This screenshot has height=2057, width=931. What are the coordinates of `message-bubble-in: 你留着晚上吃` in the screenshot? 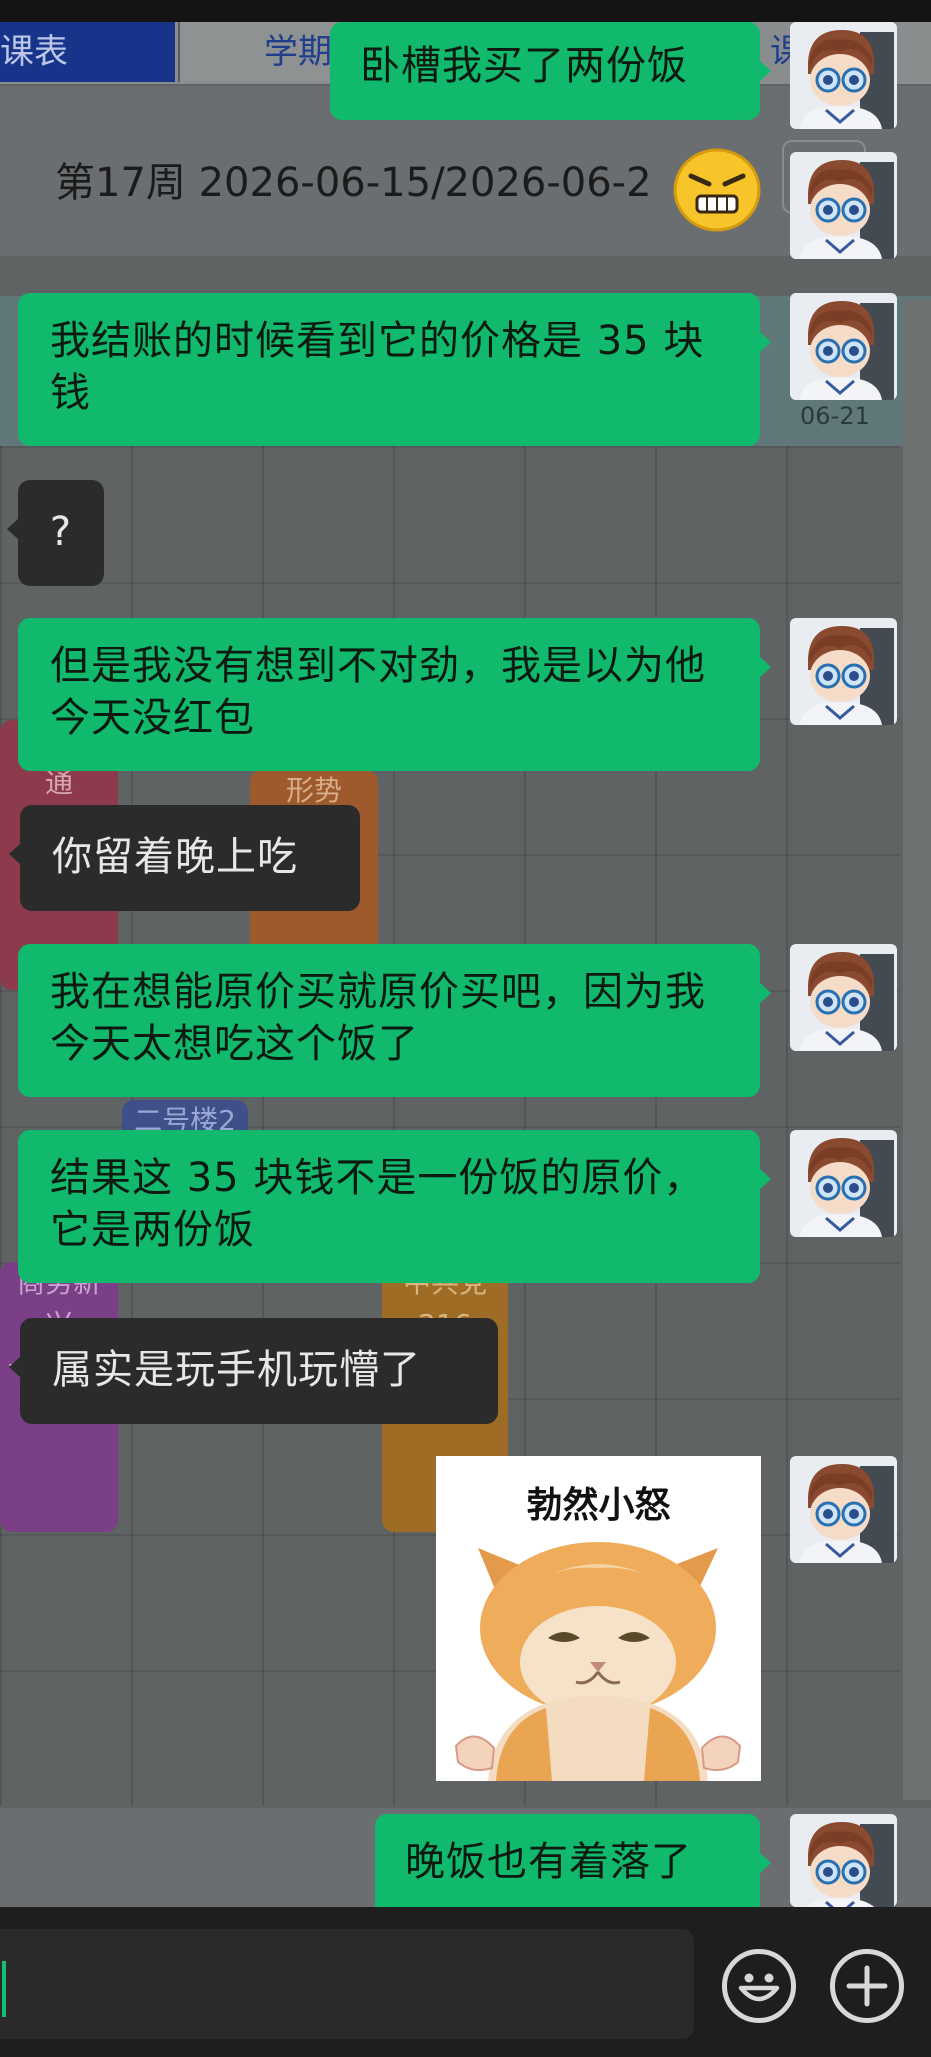 It's located at (184, 858).